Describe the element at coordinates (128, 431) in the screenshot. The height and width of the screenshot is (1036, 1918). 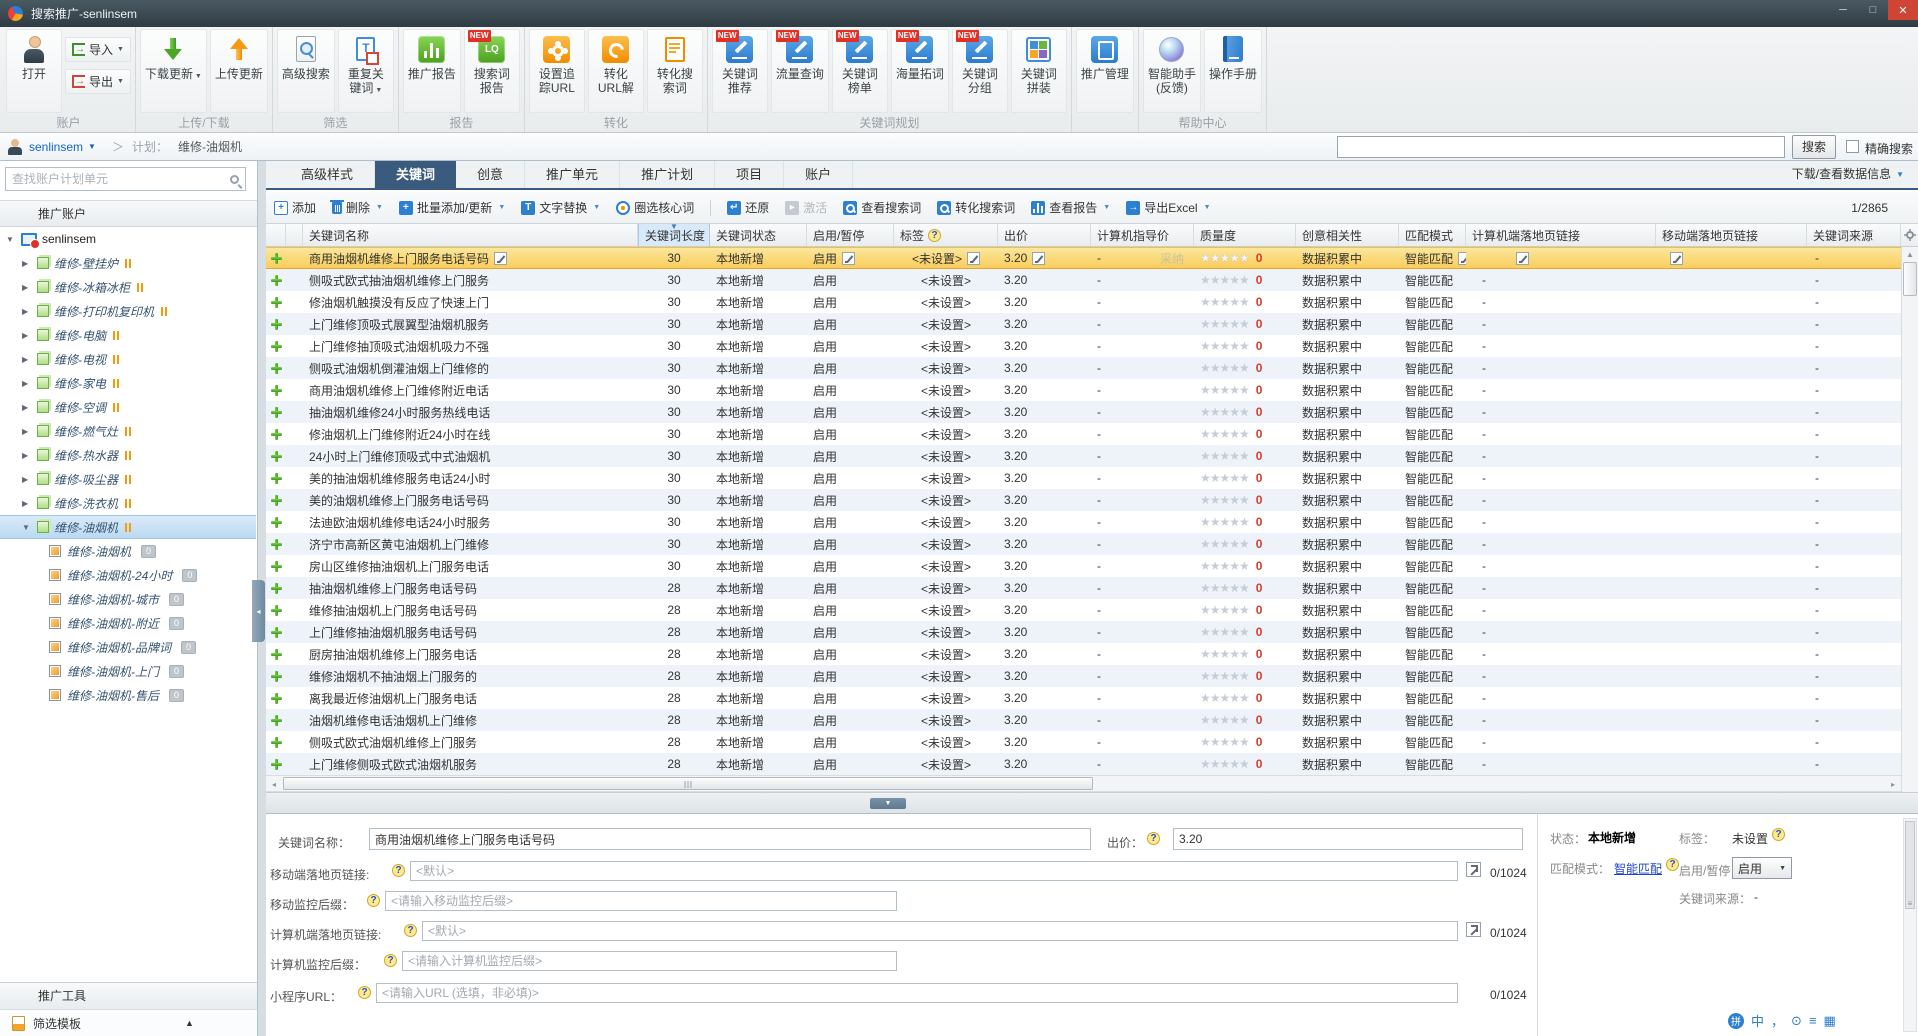
I see `tree-plan-row: ▶ 维修-燃气灶` at that location.